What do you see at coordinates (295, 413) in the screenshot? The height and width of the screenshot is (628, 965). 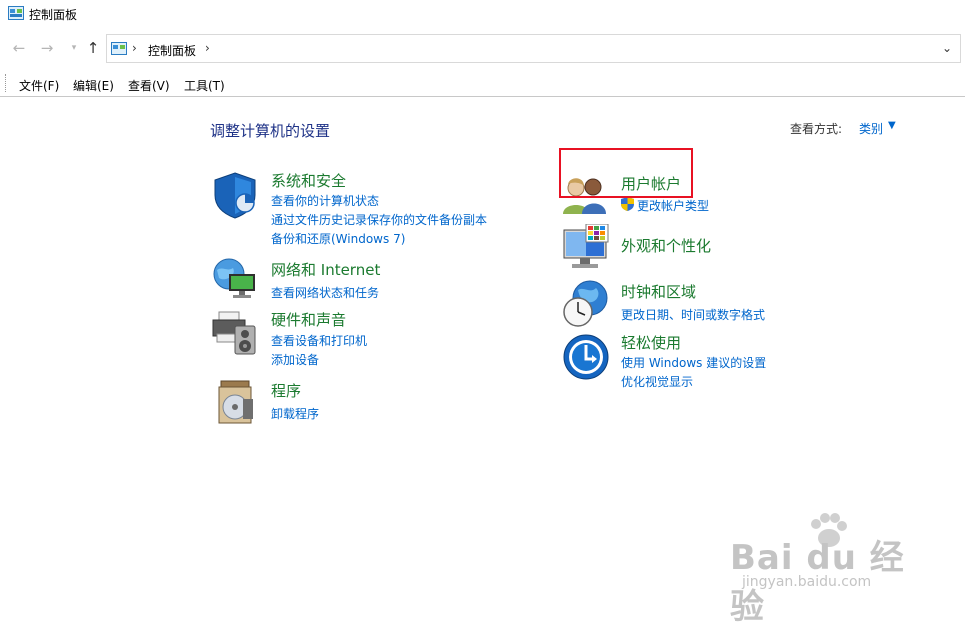 I see `link-uninstall-program: 卸载程序` at bounding box center [295, 413].